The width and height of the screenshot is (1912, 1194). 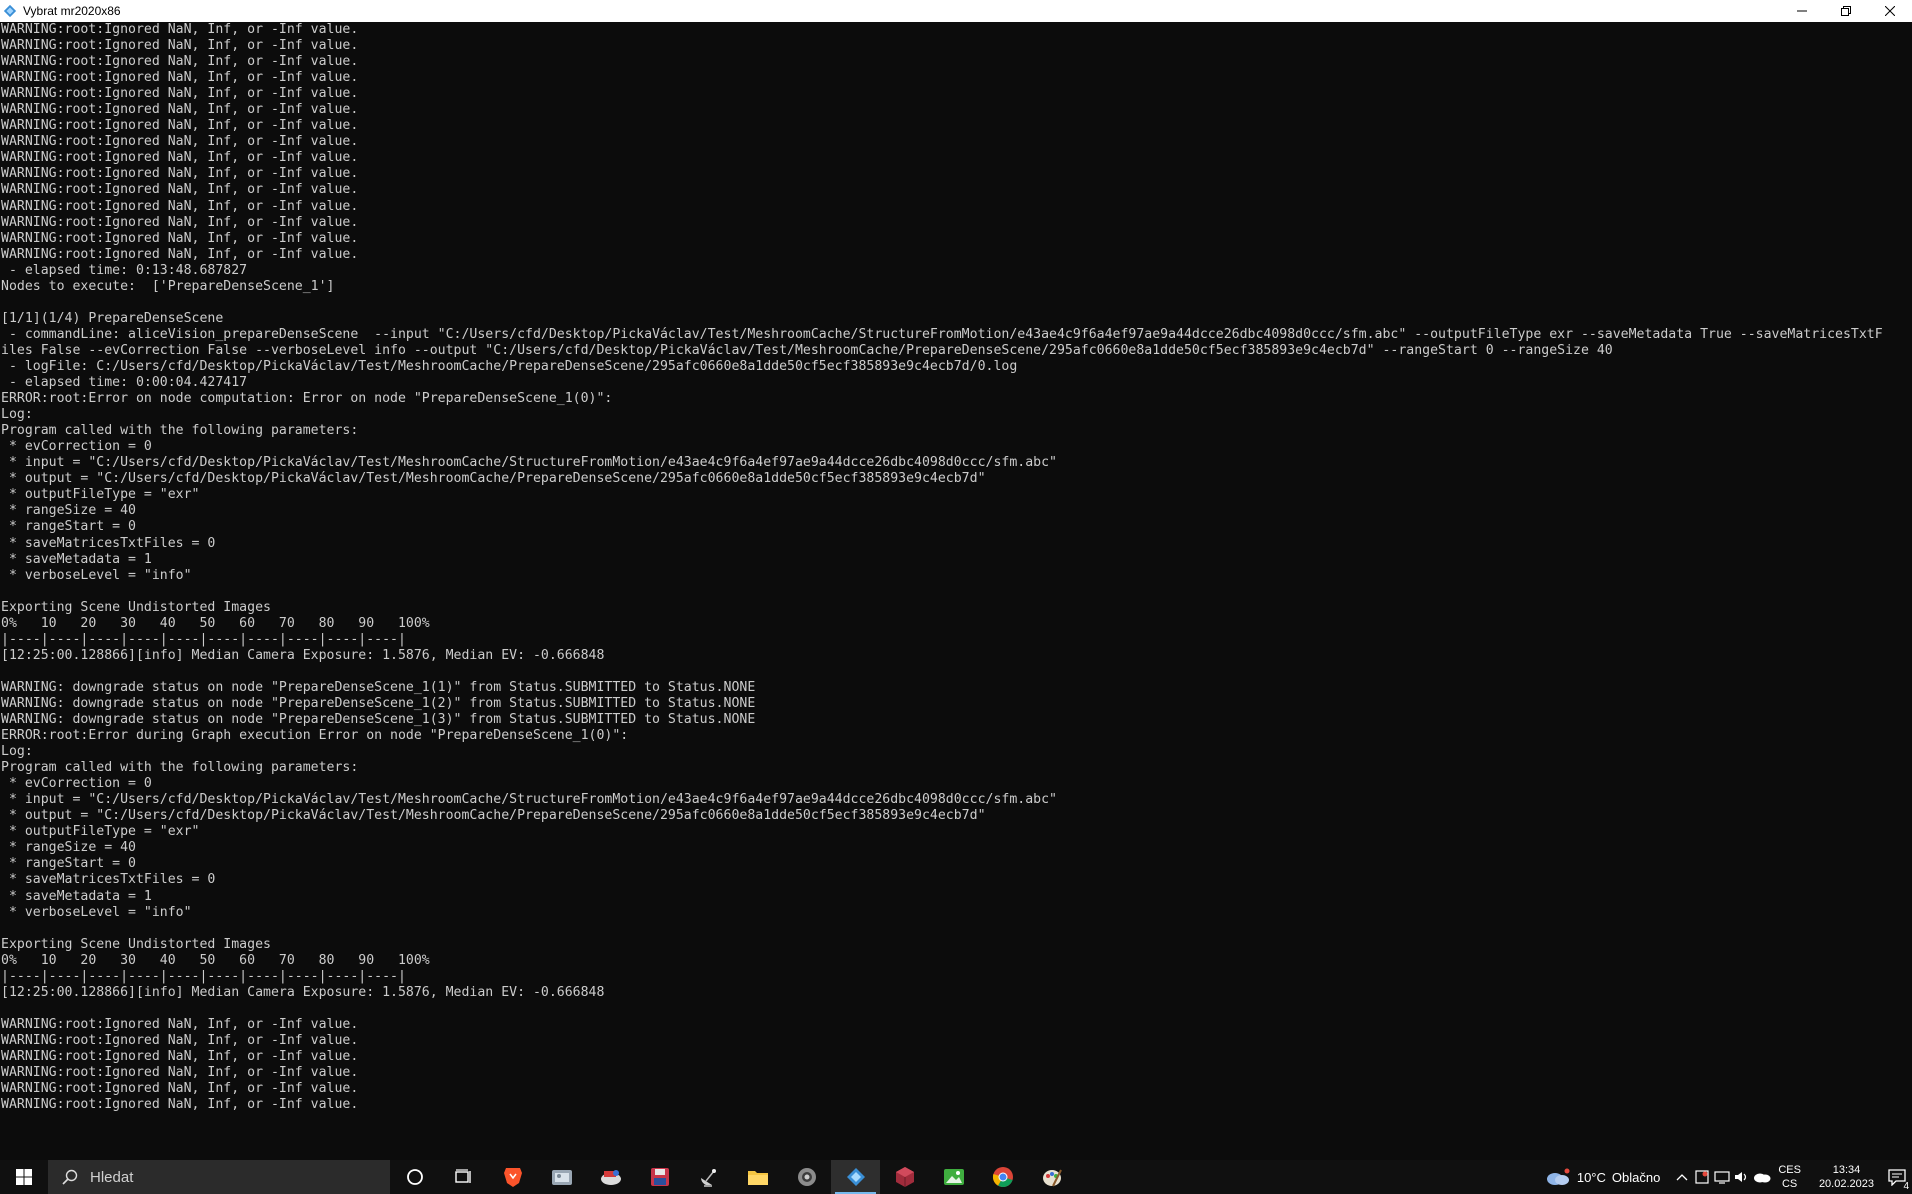 What do you see at coordinates (1846, 1184) in the screenshot?
I see `clock-date: 20.02.2023` at bounding box center [1846, 1184].